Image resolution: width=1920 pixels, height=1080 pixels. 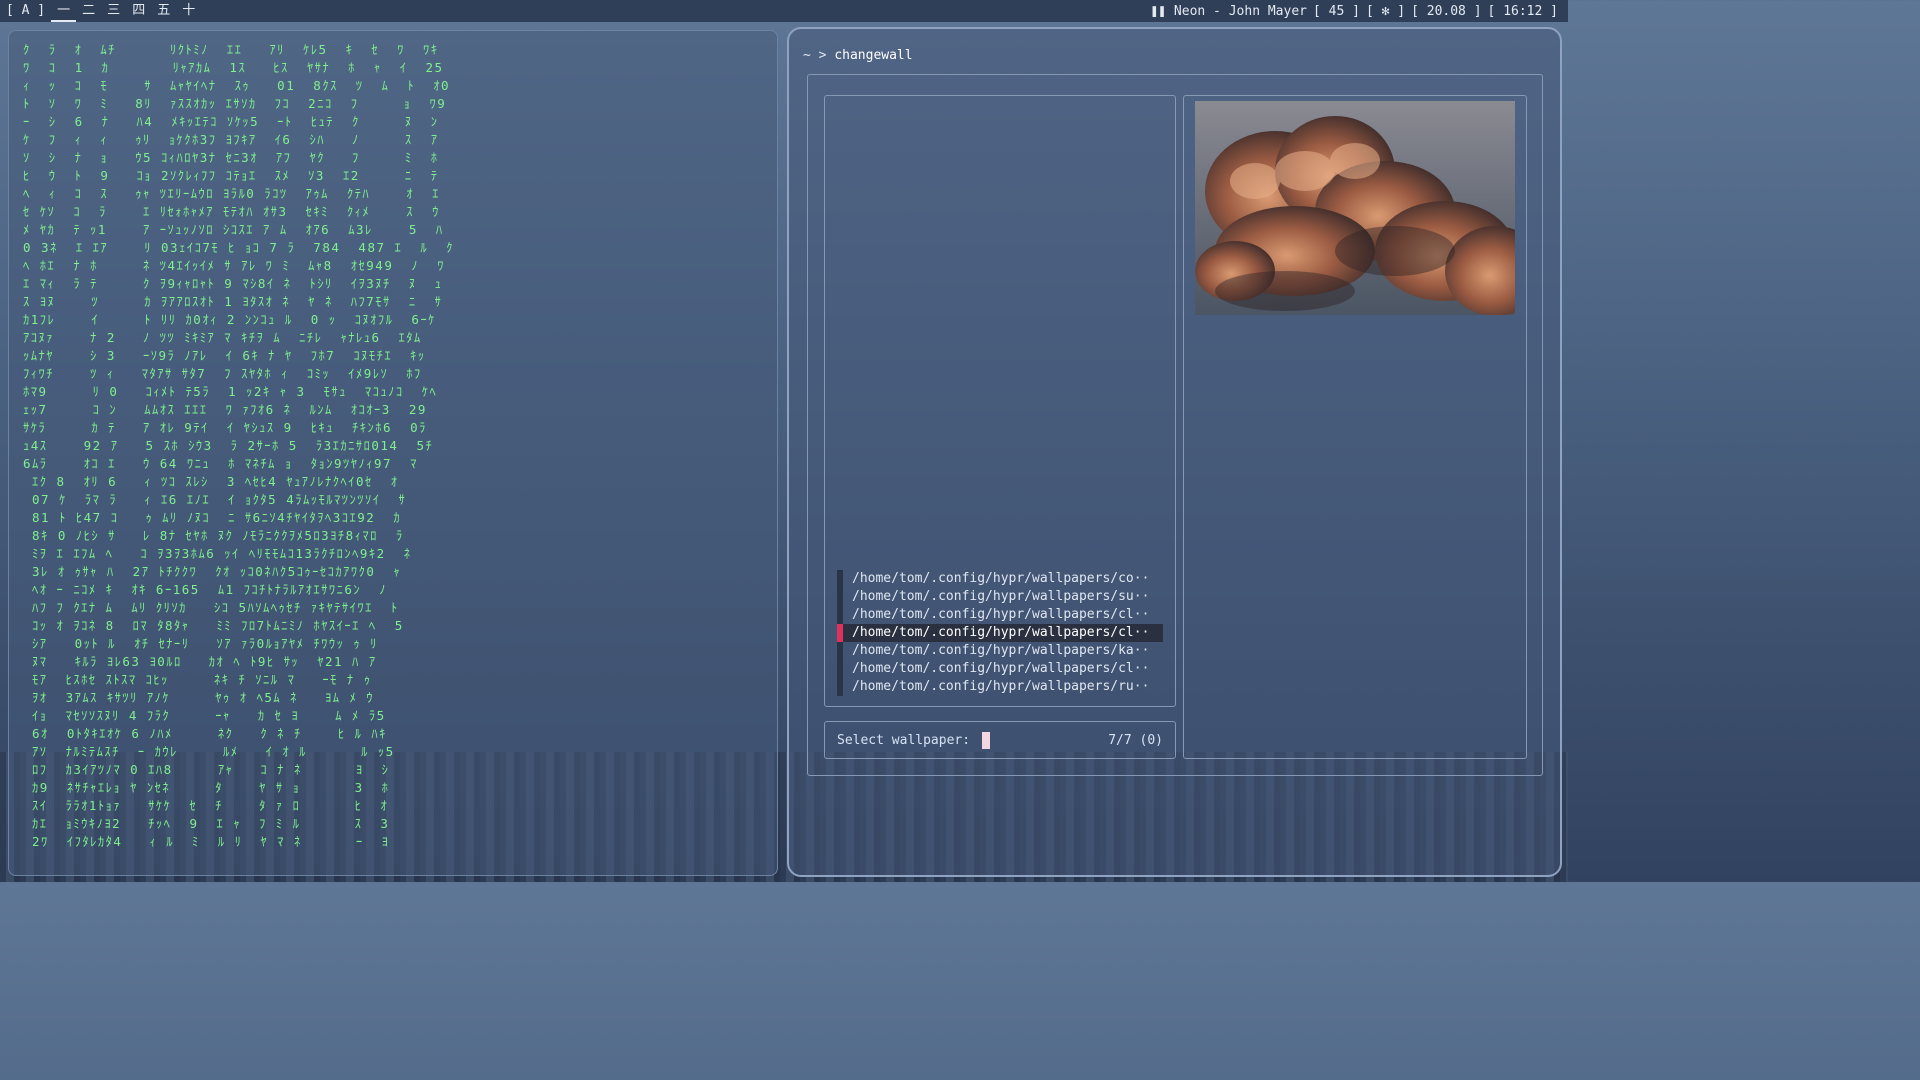 I want to click on bluetooth-module: [ ✻ ], so click(x=1385, y=11).